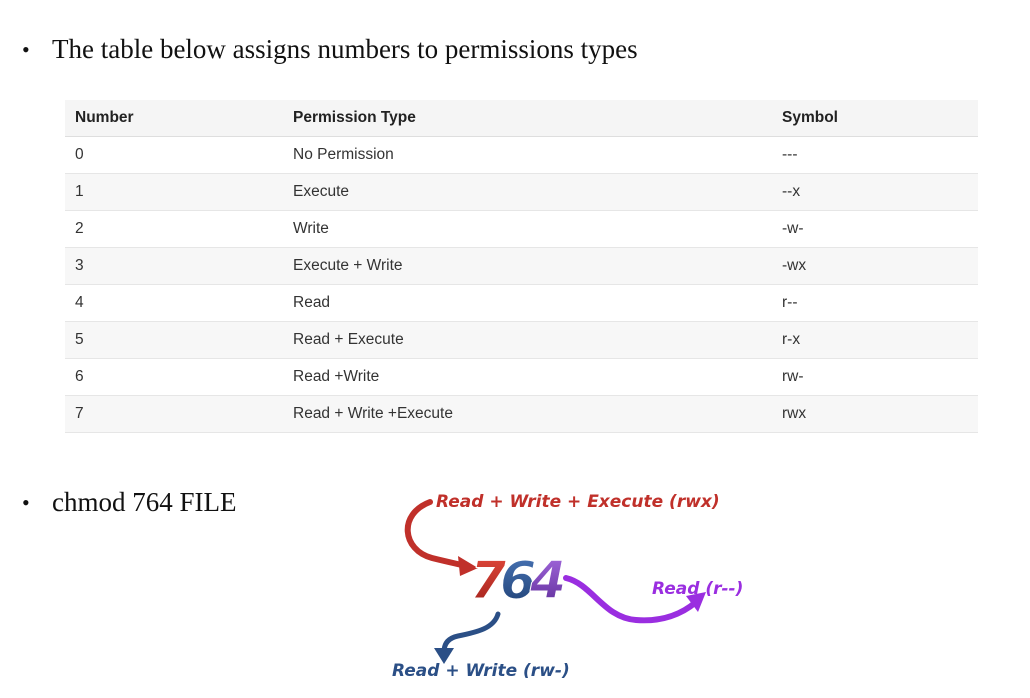  I want to click on cell-symbol: --x, so click(875, 192).